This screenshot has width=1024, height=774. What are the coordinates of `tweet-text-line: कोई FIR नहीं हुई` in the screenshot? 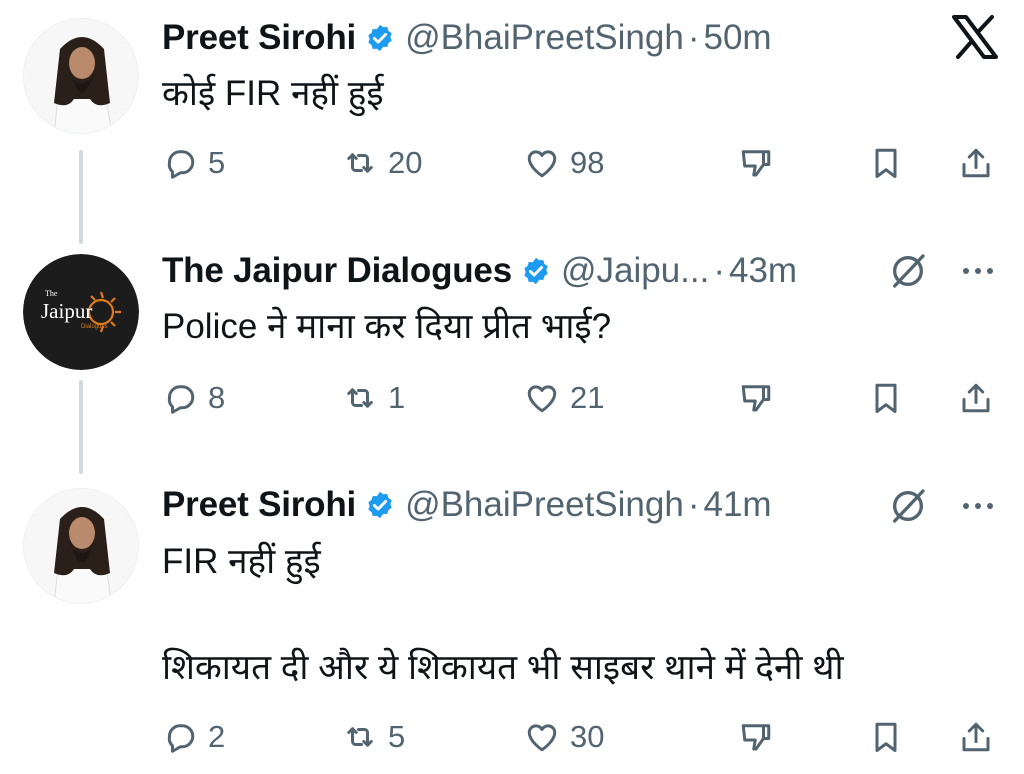 It's located at (273, 93).